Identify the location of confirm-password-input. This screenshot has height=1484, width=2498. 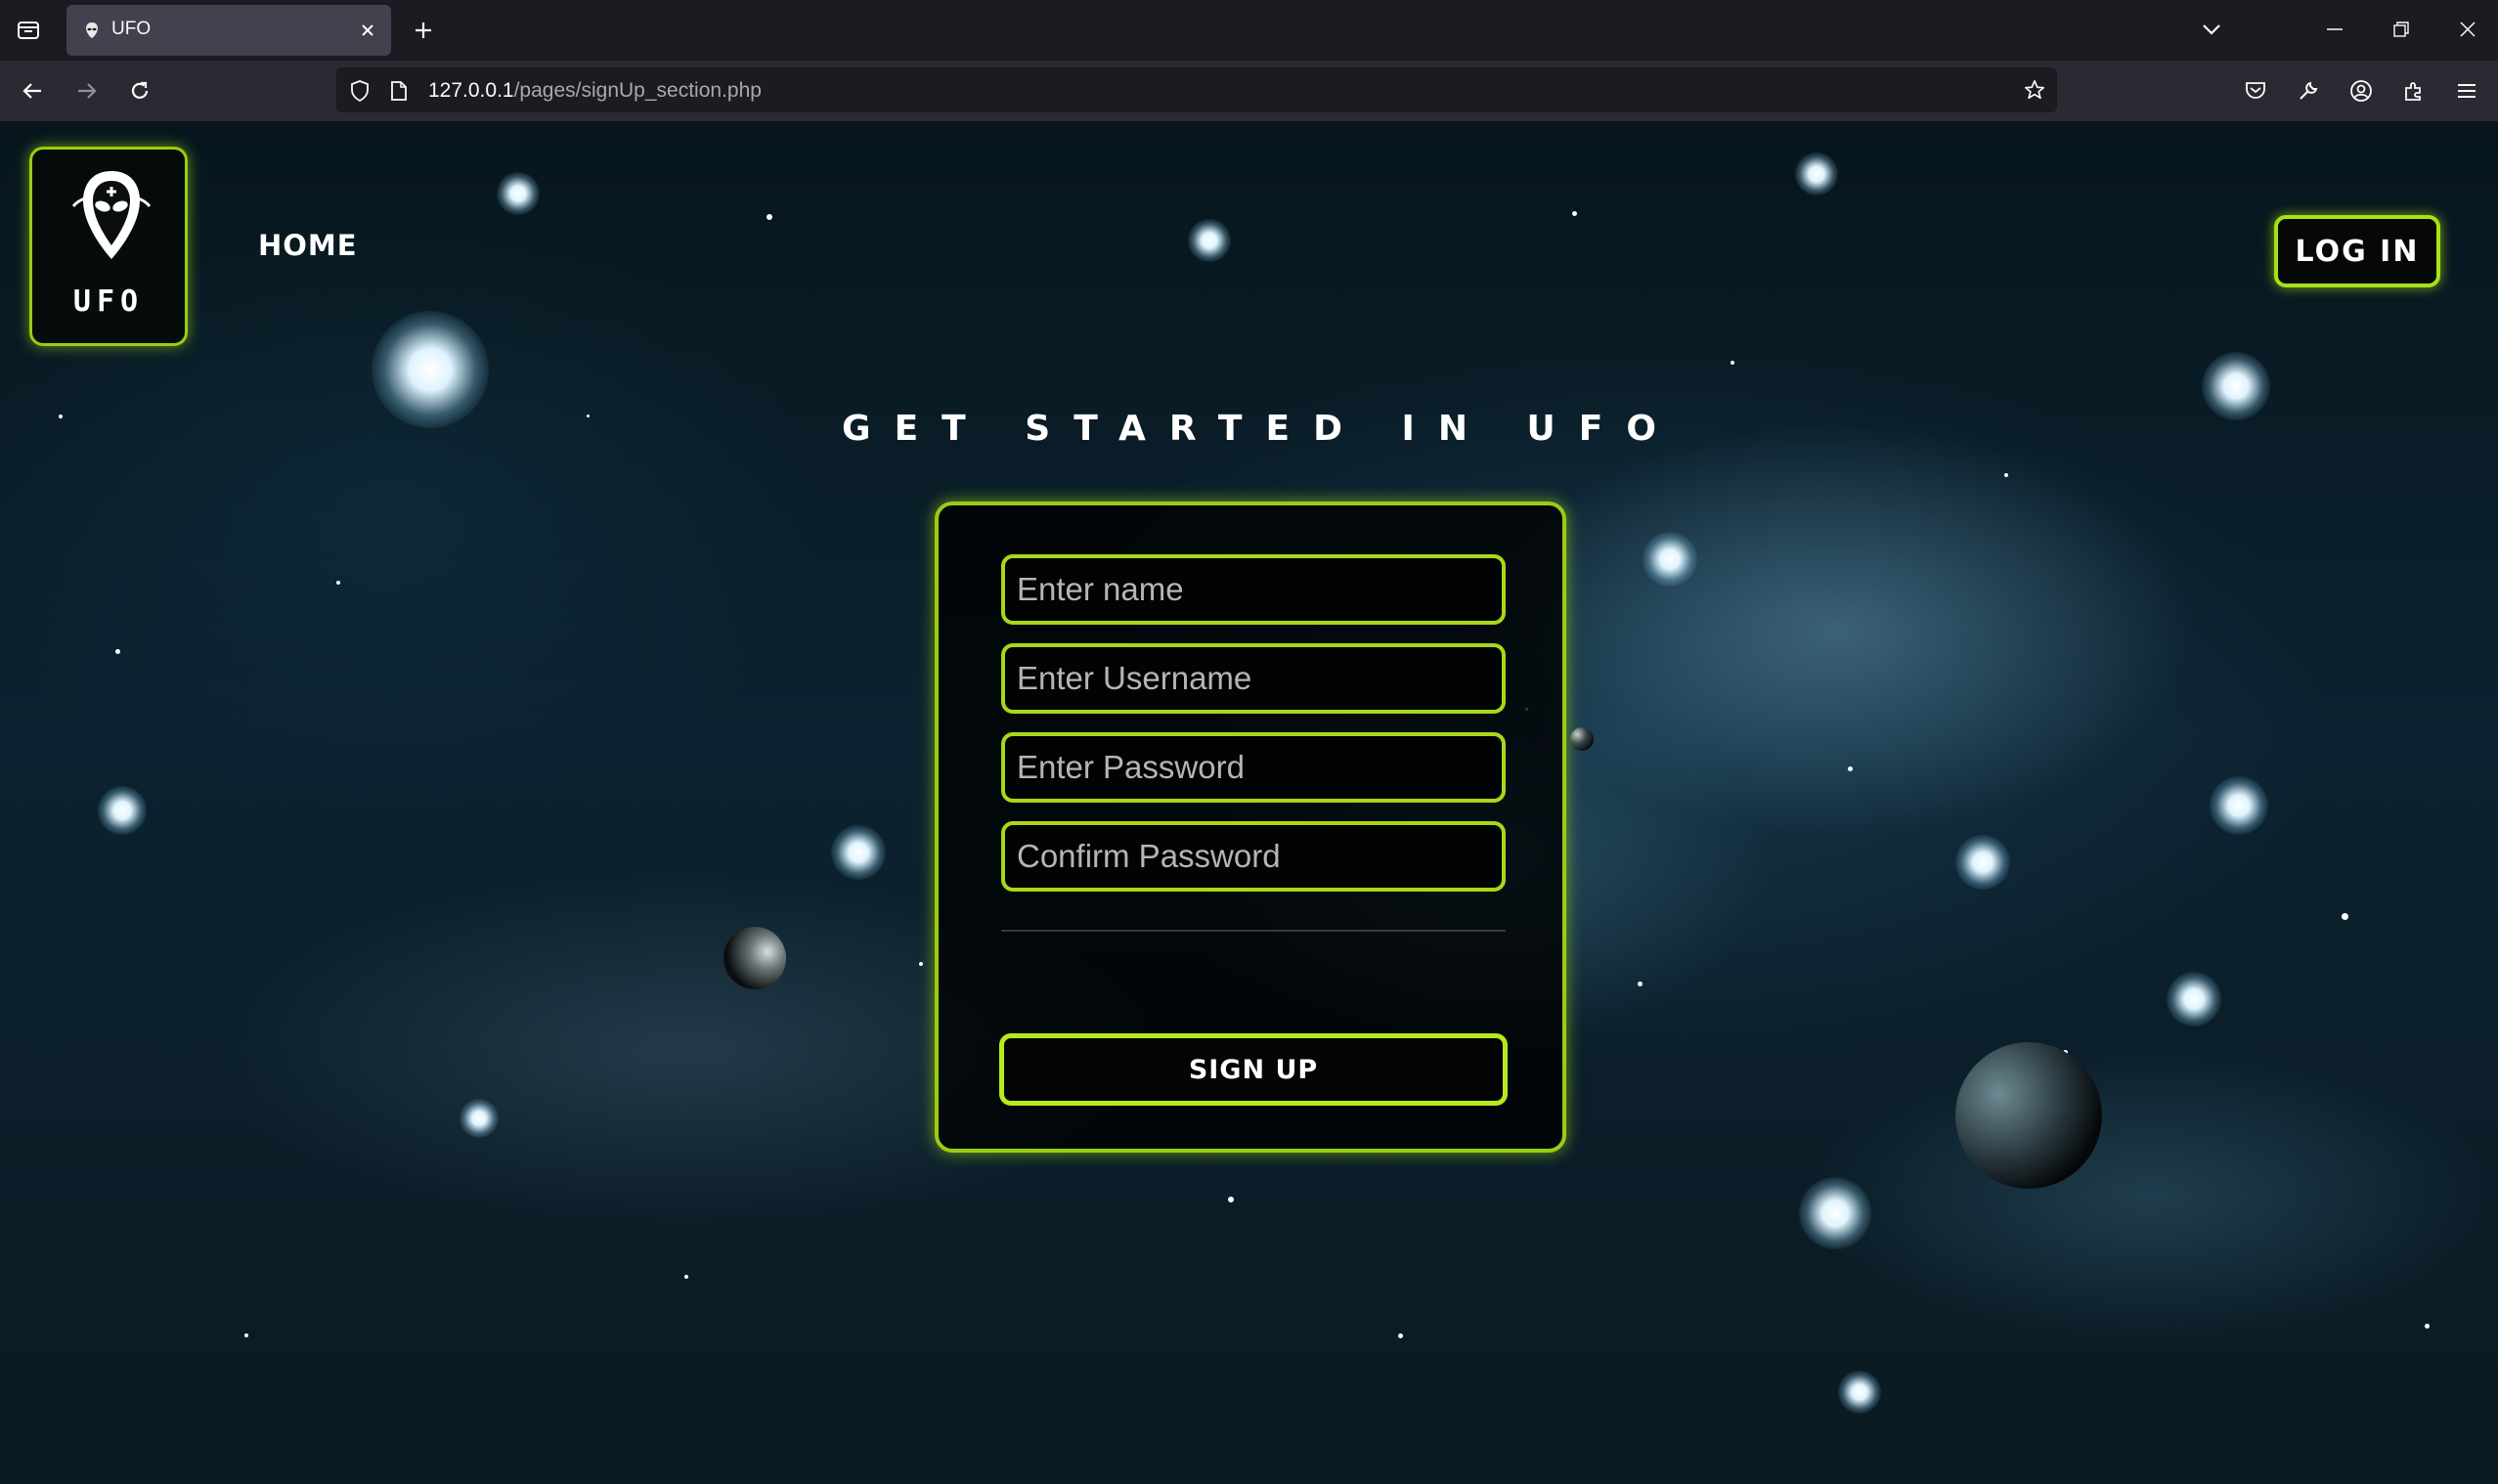
(1254, 856).